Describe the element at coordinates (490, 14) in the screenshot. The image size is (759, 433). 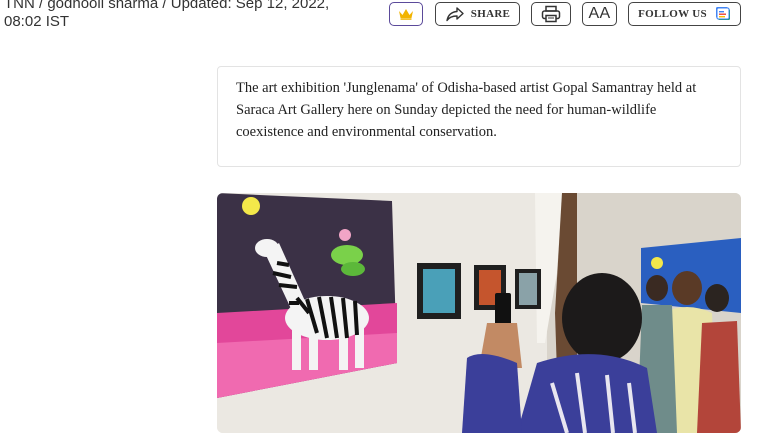
I see `share-label: SHARE` at that location.